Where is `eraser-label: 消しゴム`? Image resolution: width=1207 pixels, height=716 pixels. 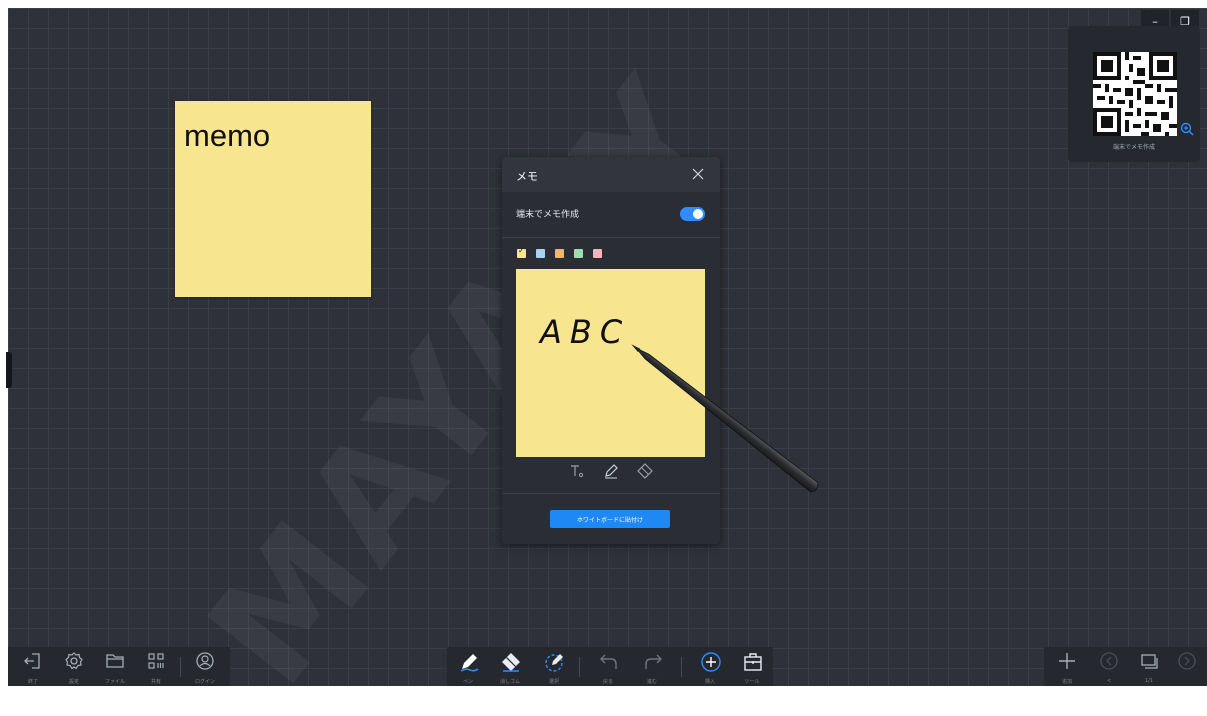
eraser-label: 消しゴム is located at coordinates (509, 682).